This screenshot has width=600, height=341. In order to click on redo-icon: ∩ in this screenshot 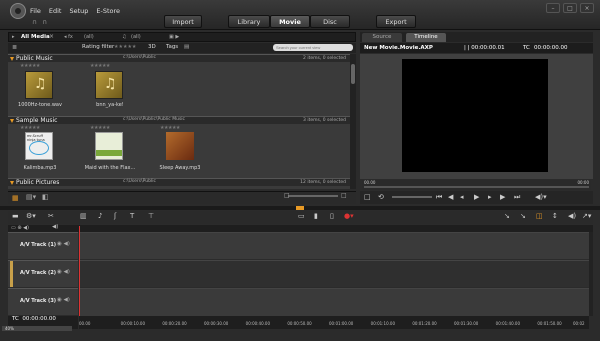, I will do `click(44, 22)`.